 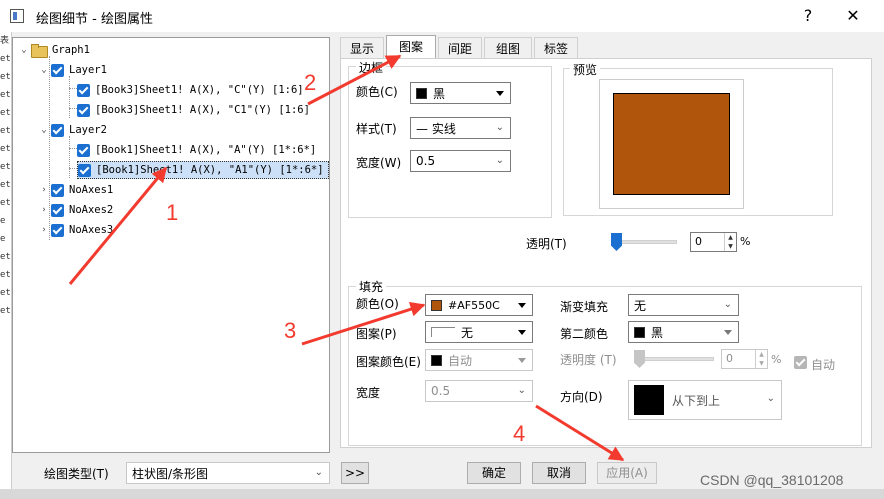 I want to click on annotation-number-1: 1, so click(x=172, y=212).